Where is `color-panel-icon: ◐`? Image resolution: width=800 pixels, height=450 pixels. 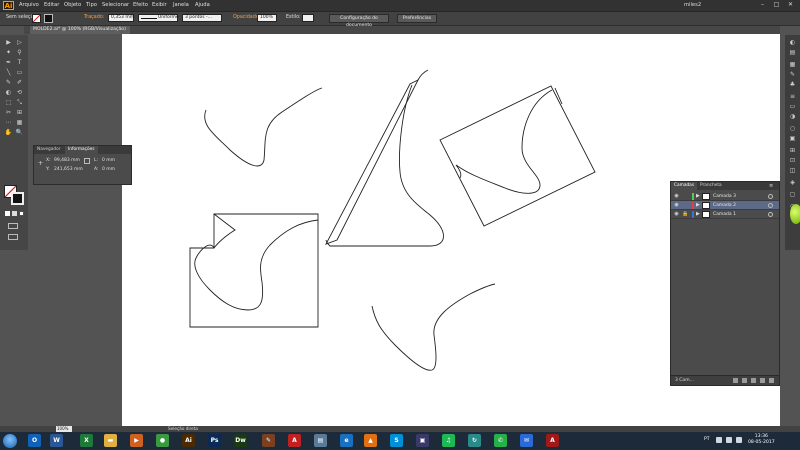
color-panel-icon: ◐ is located at coordinates (792, 43).